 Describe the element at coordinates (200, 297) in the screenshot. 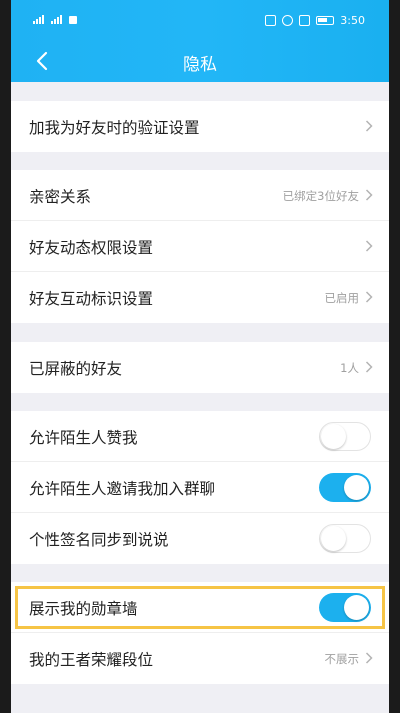

I see `row-interaction-badge-settings: 好友互动标识设置 已启用` at that location.